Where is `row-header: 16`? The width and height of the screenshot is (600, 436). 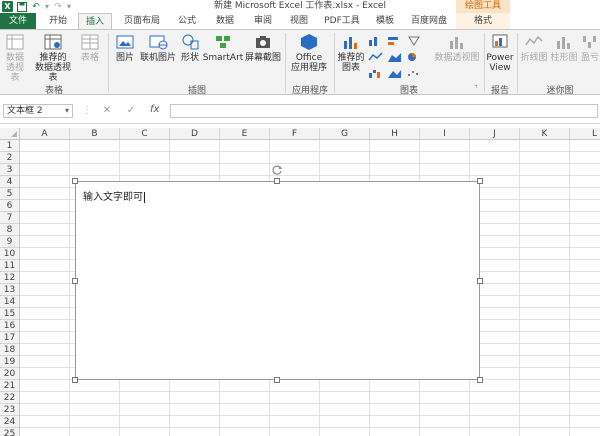
row-header: 16 is located at coordinates (10, 326).